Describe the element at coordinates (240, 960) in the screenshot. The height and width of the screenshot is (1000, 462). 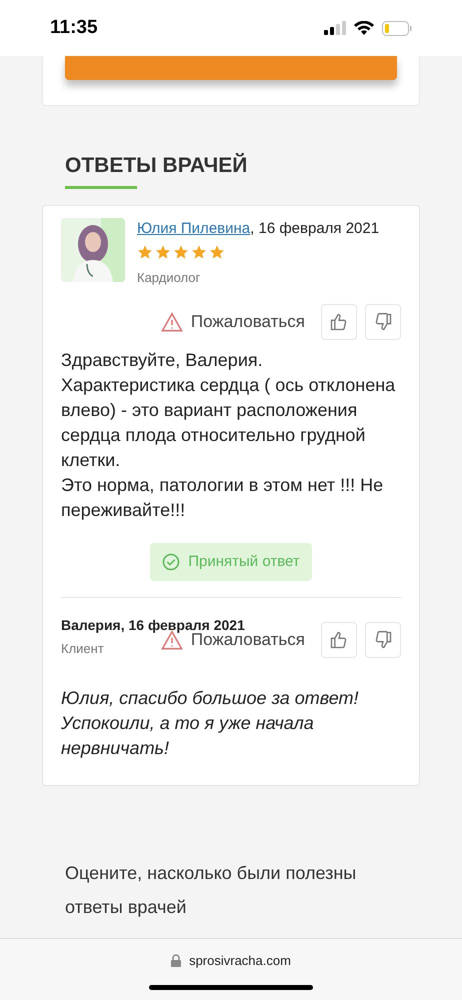
I see `browser-url: sprosivracha.com` at that location.